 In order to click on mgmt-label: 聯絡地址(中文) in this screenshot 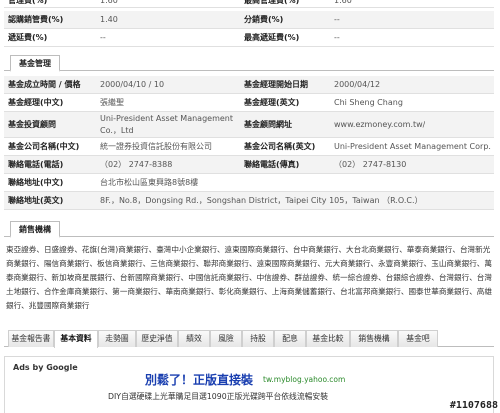, I will do `click(36, 182)`.